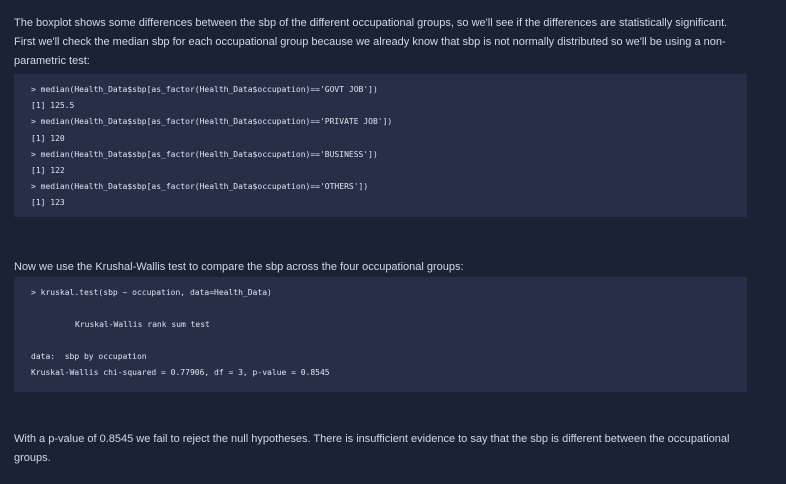 Image resolution: width=786 pixels, height=484 pixels. What do you see at coordinates (53, 106) in the screenshot?
I see `code-output-line: [1] 125.5` at bounding box center [53, 106].